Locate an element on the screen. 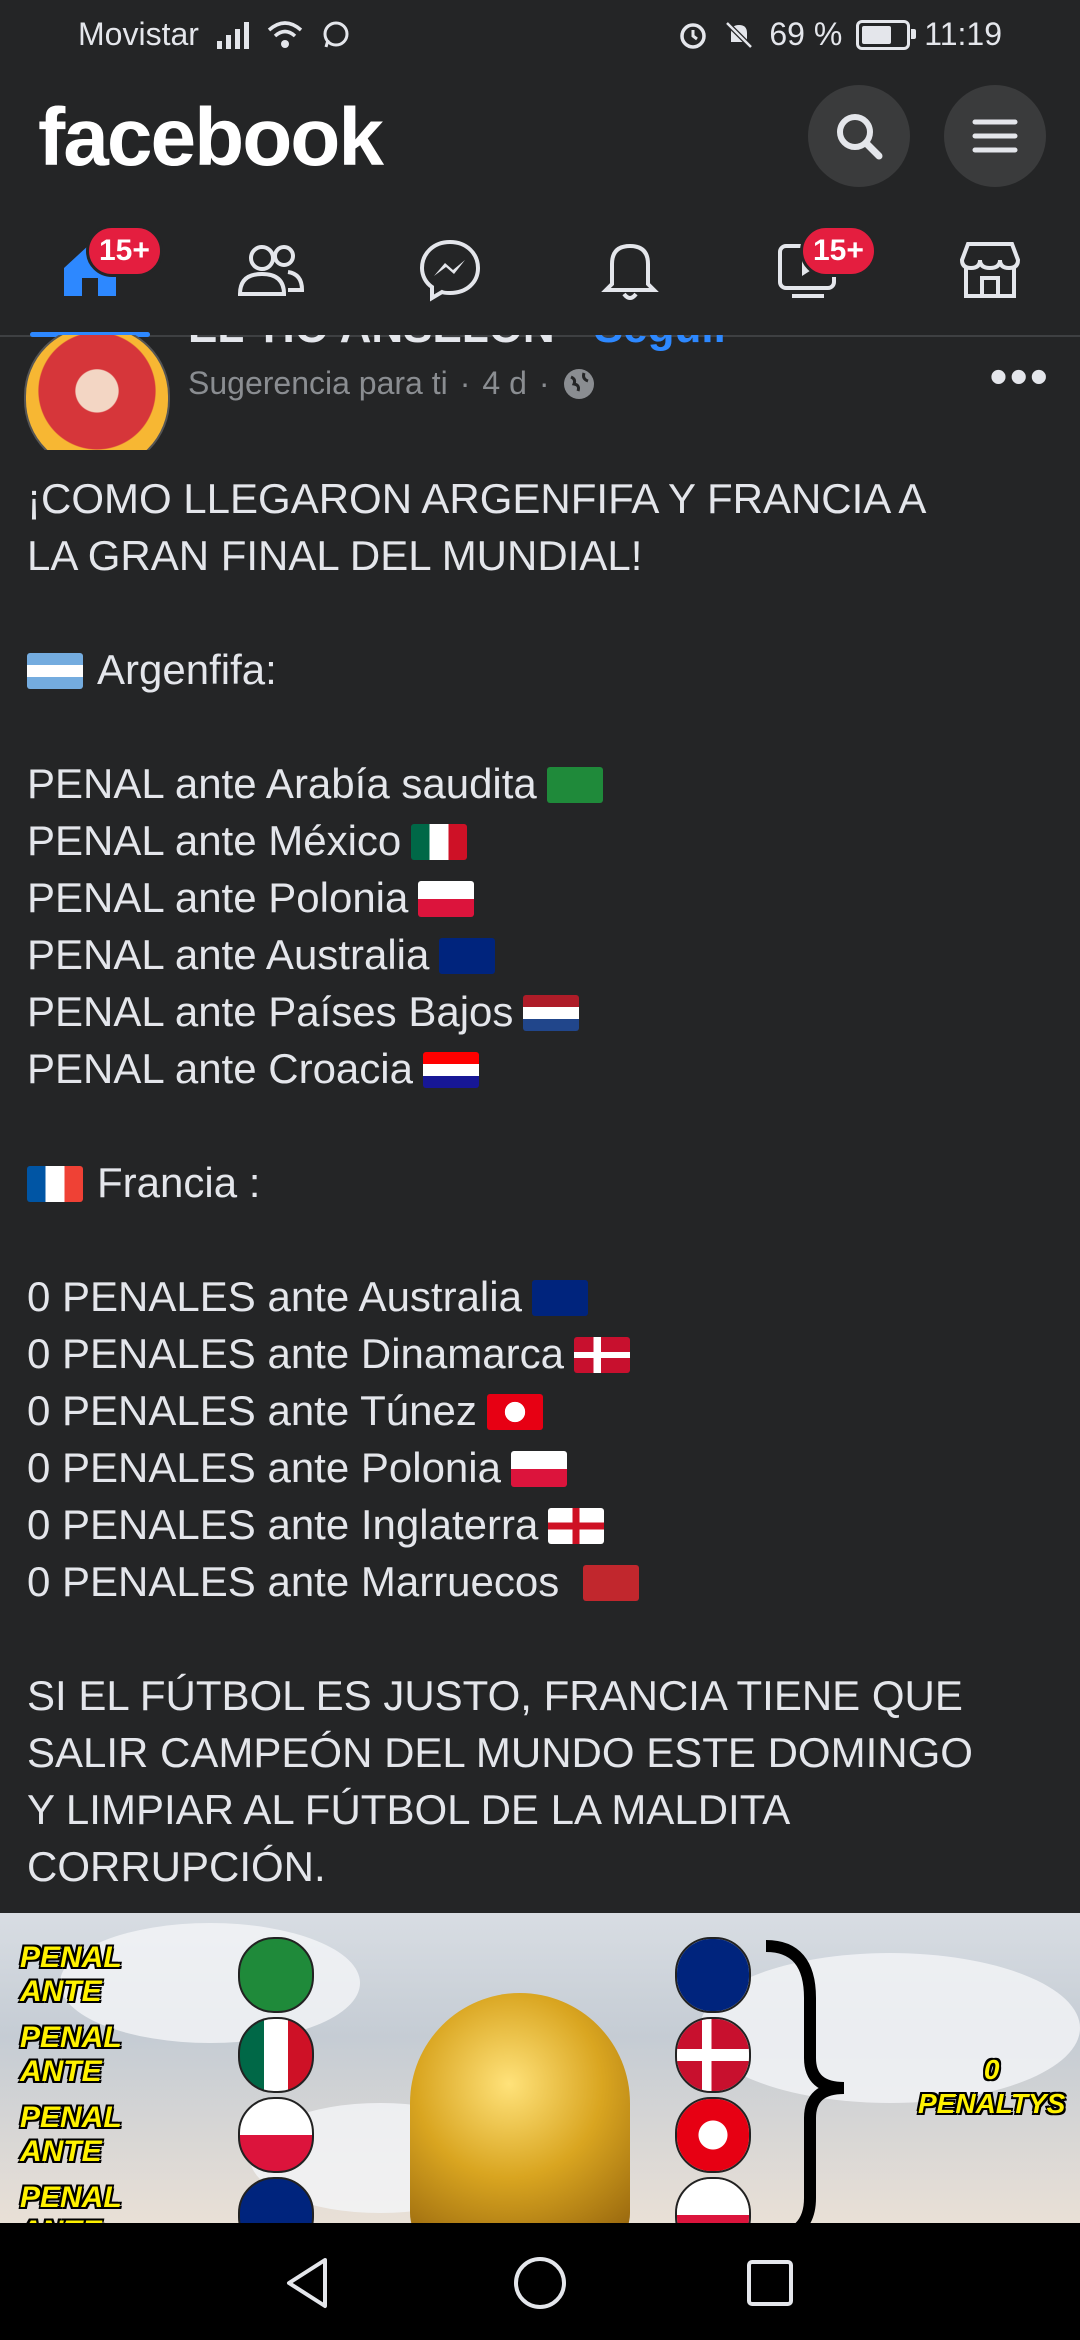  carrier-name: Movistar is located at coordinates (138, 34).